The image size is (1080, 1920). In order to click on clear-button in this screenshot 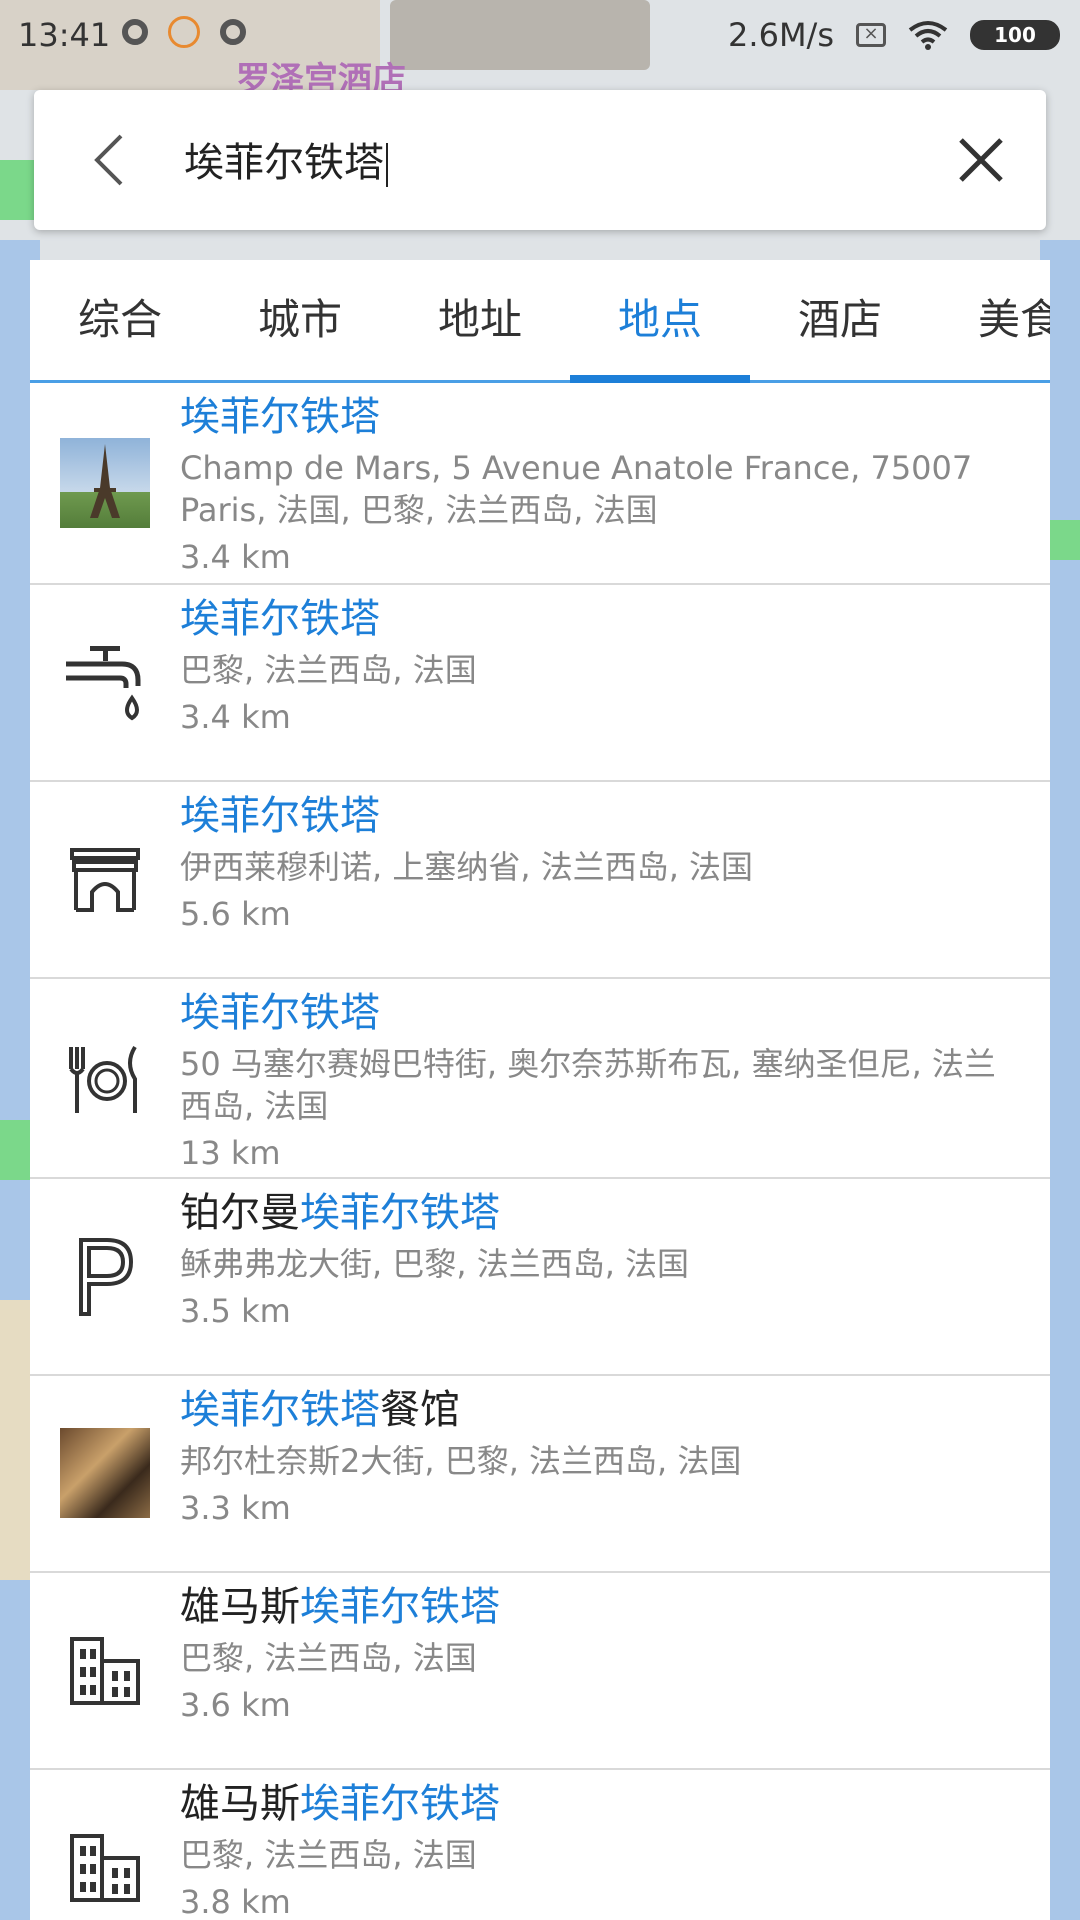, I will do `click(981, 160)`.